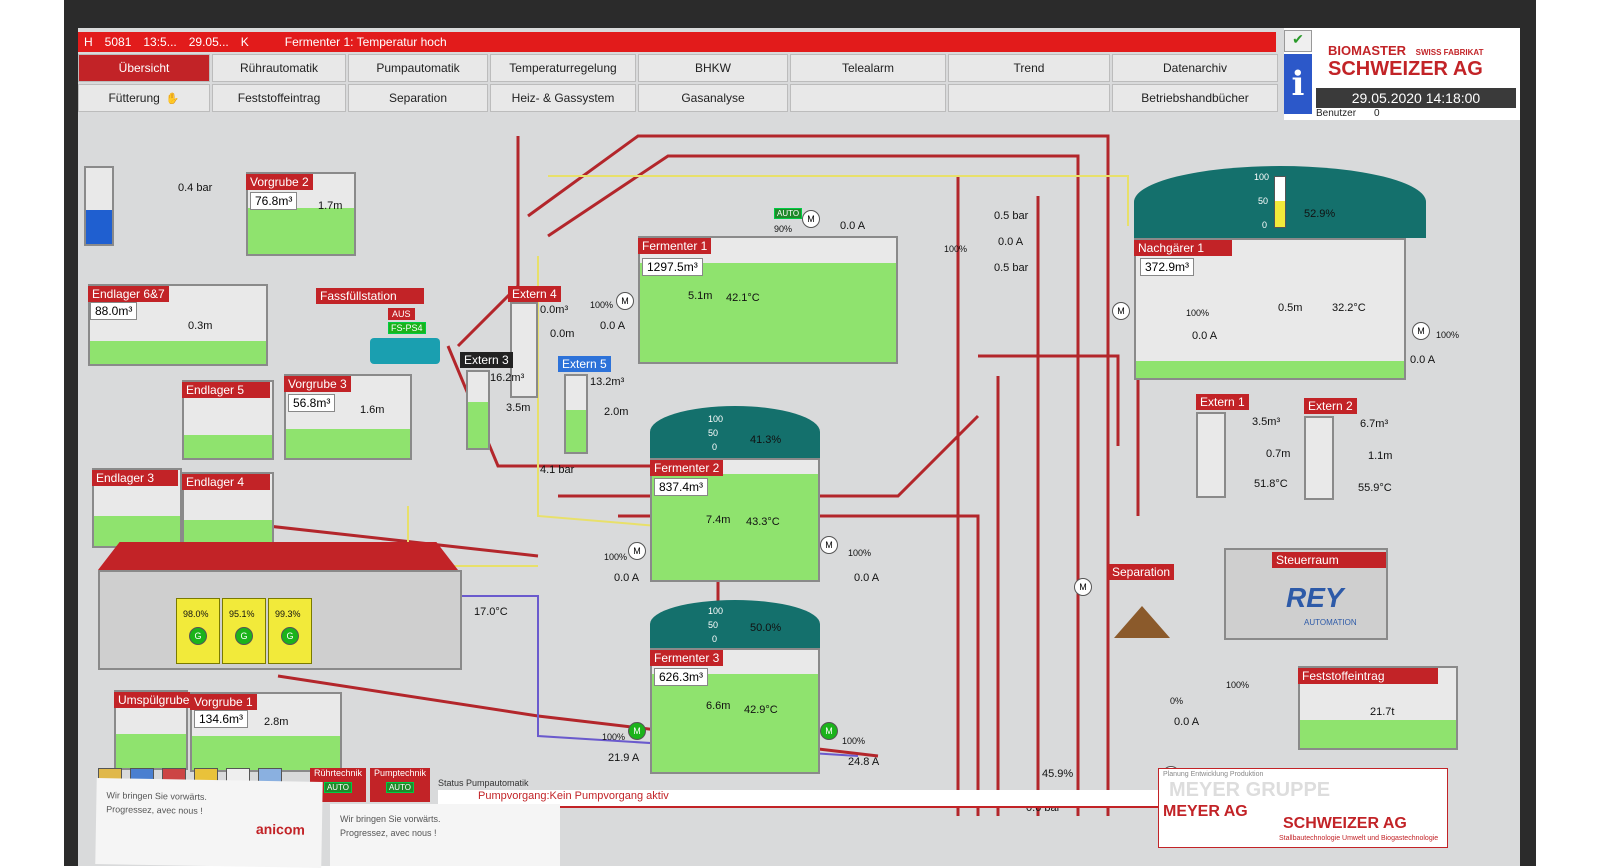 The image size is (1600, 868). What do you see at coordinates (637, 551) in the screenshot?
I see `fermenter-2-motor-l: M` at bounding box center [637, 551].